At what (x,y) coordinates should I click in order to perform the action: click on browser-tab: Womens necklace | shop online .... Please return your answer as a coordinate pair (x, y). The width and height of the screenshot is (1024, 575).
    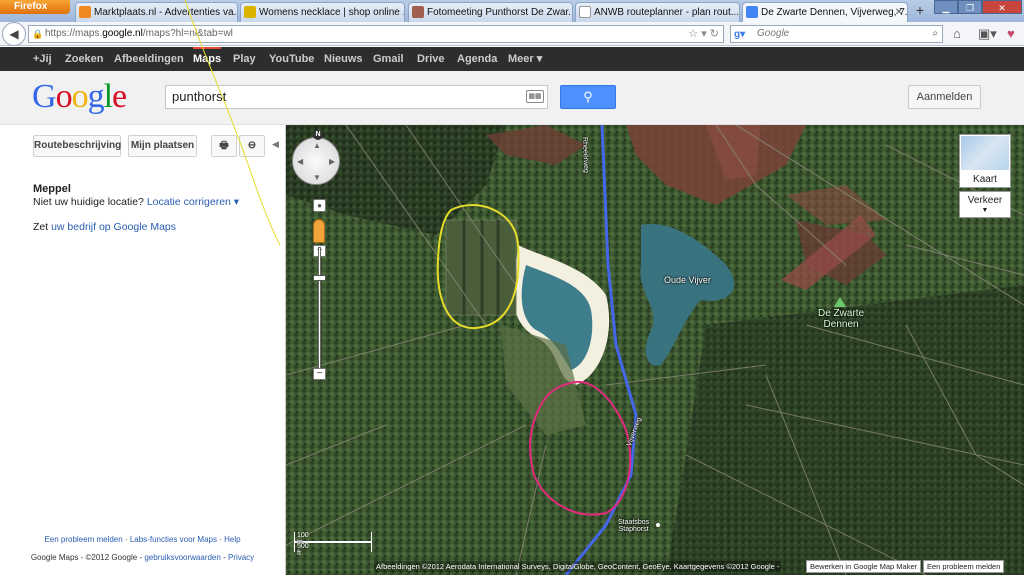
    Looking at the image, I should click on (322, 12).